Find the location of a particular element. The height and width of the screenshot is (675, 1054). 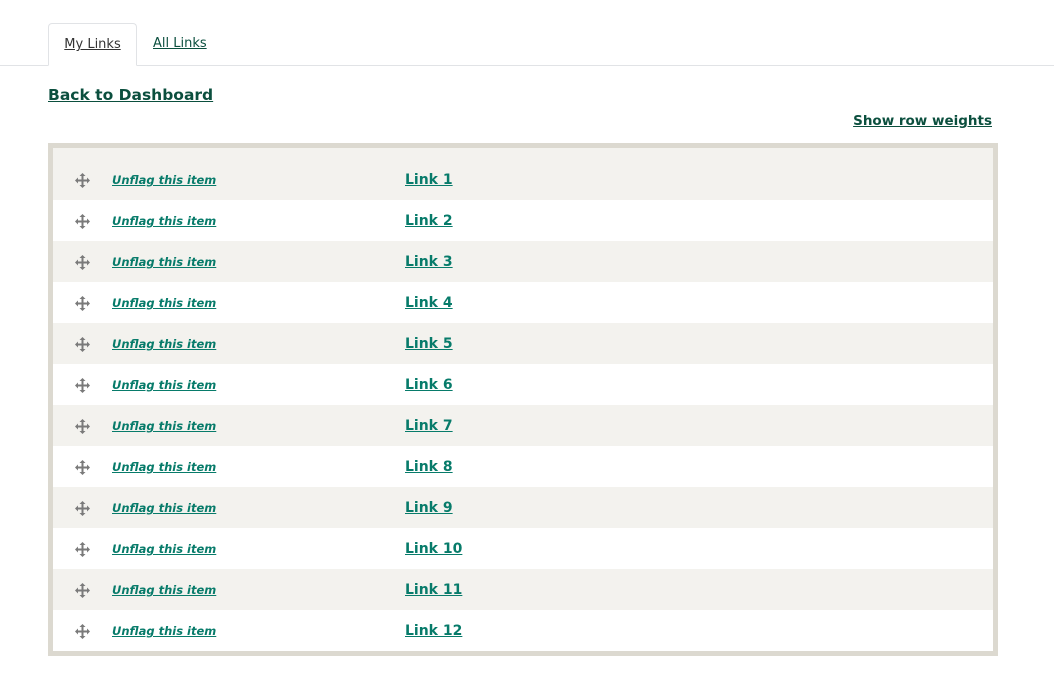

table-row: Unflag this item Link 10 is located at coordinates (523, 548).